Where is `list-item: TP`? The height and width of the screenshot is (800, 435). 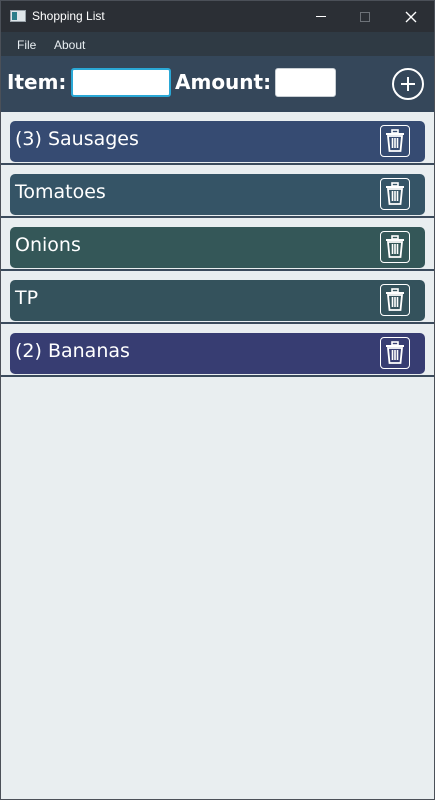
list-item: TP is located at coordinates (217, 297).